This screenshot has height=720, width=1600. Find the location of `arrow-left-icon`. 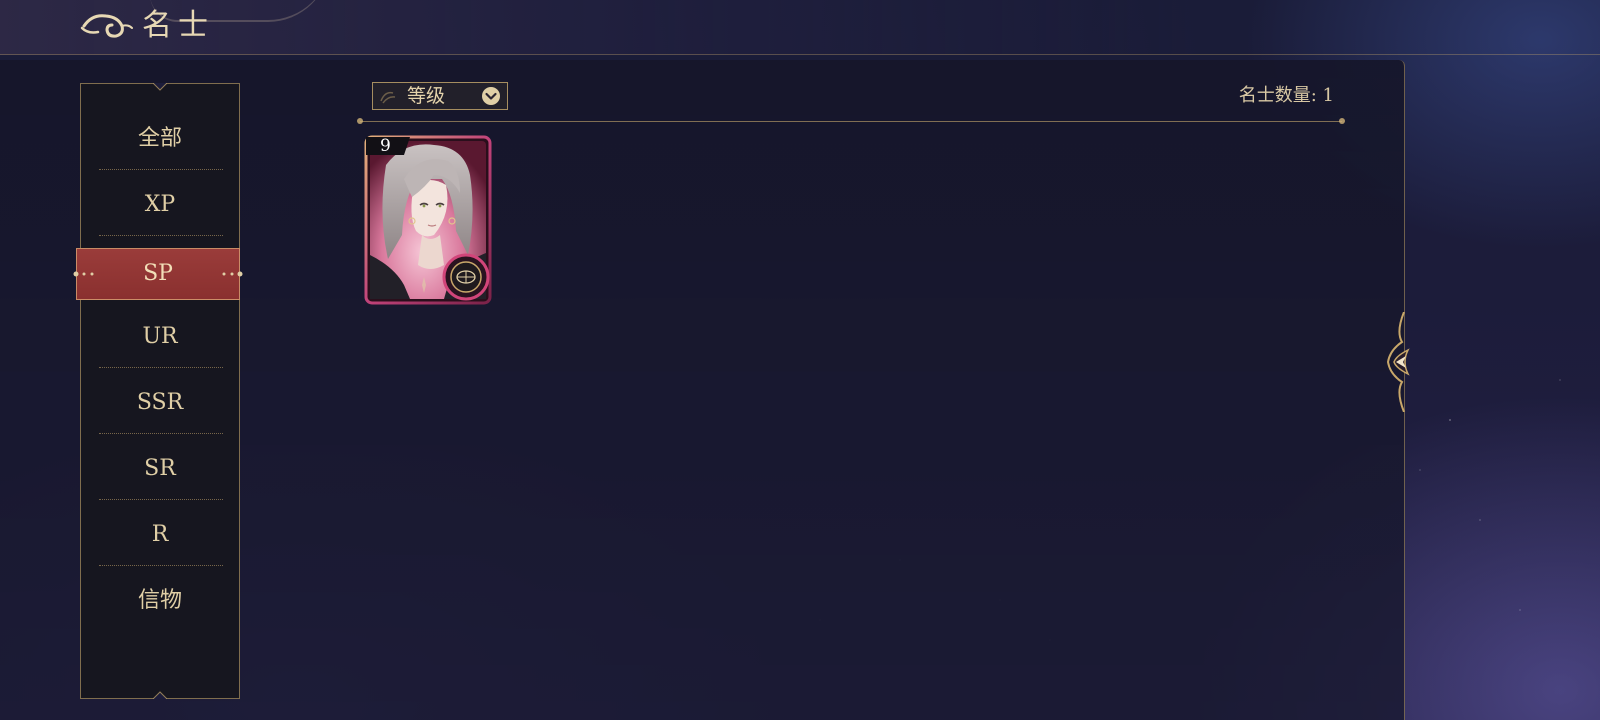

arrow-left-icon is located at coordinates (1400, 362).